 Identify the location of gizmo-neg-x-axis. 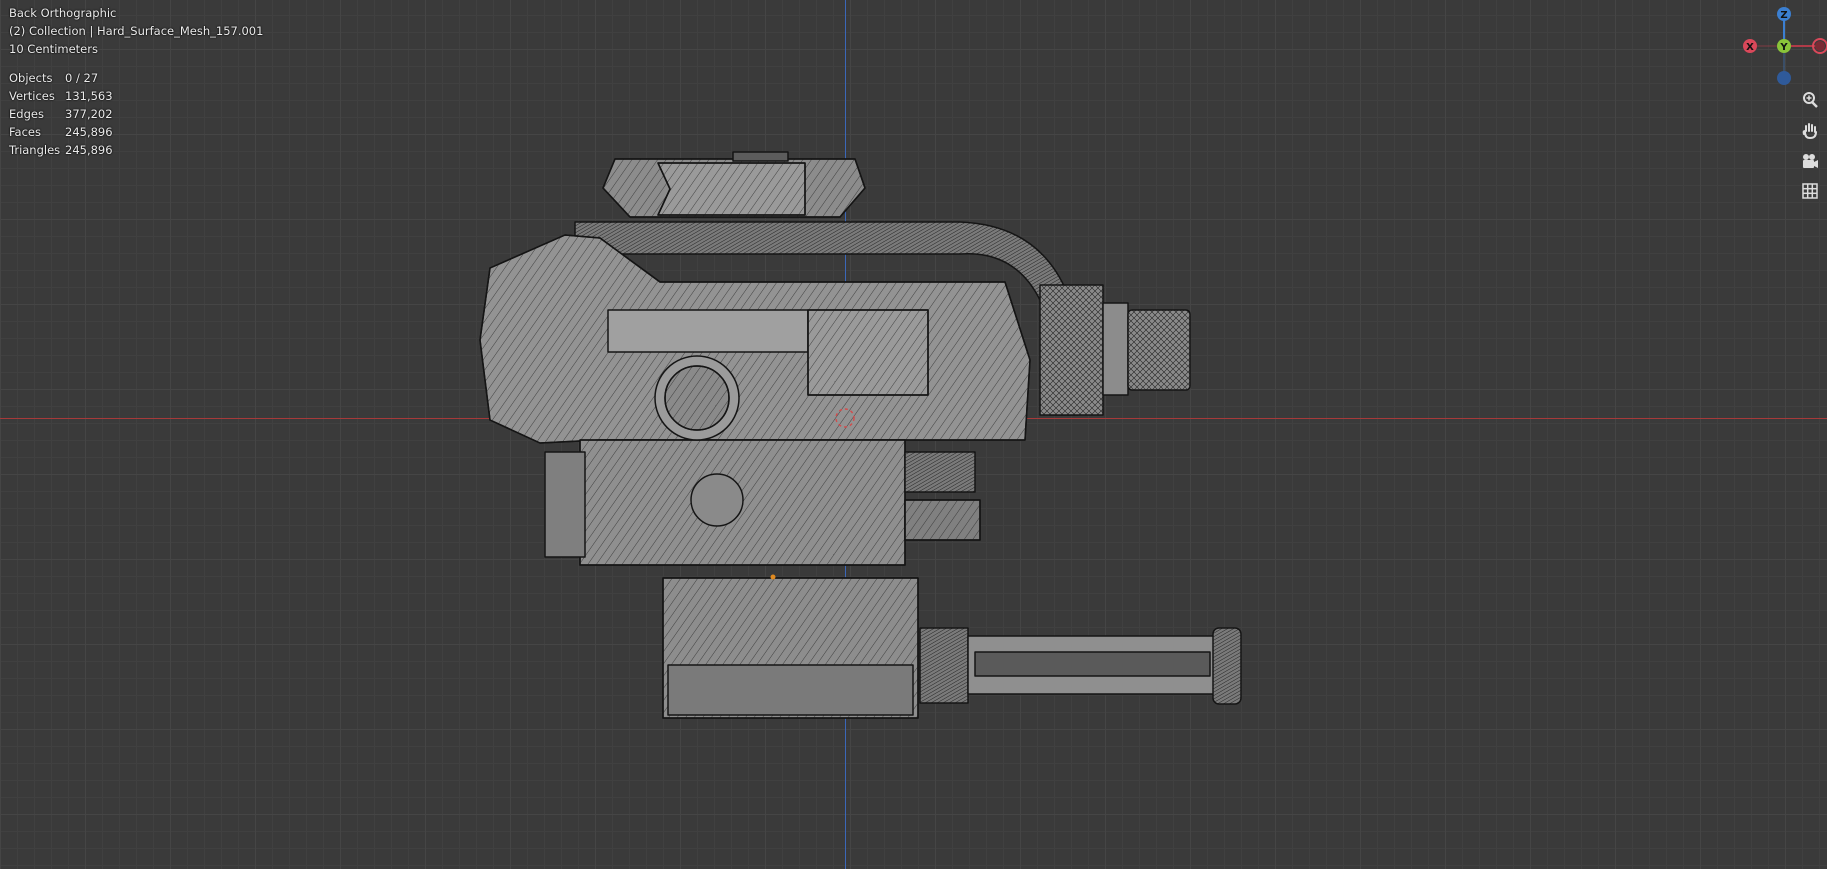
(1819, 46).